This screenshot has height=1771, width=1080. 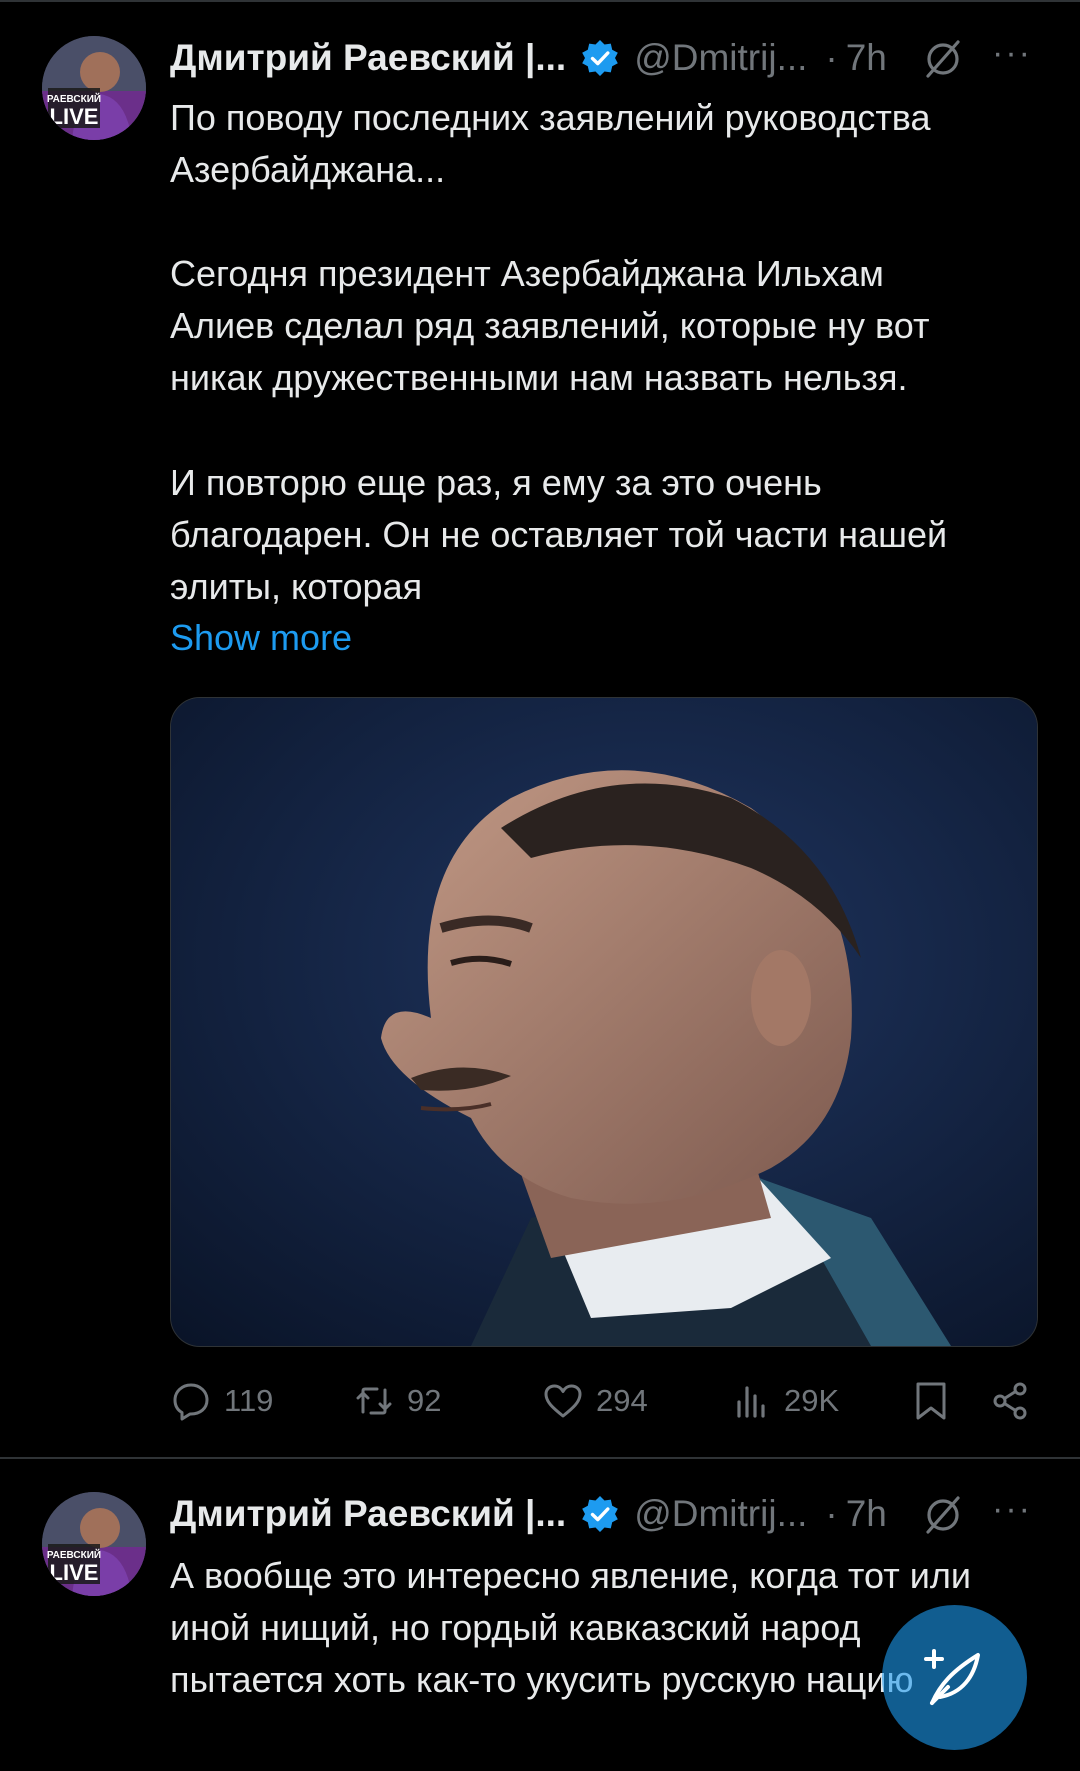 What do you see at coordinates (221, 1401) in the screenshot?
I see `reply-button: 119` at bounding box center [221, 1401].